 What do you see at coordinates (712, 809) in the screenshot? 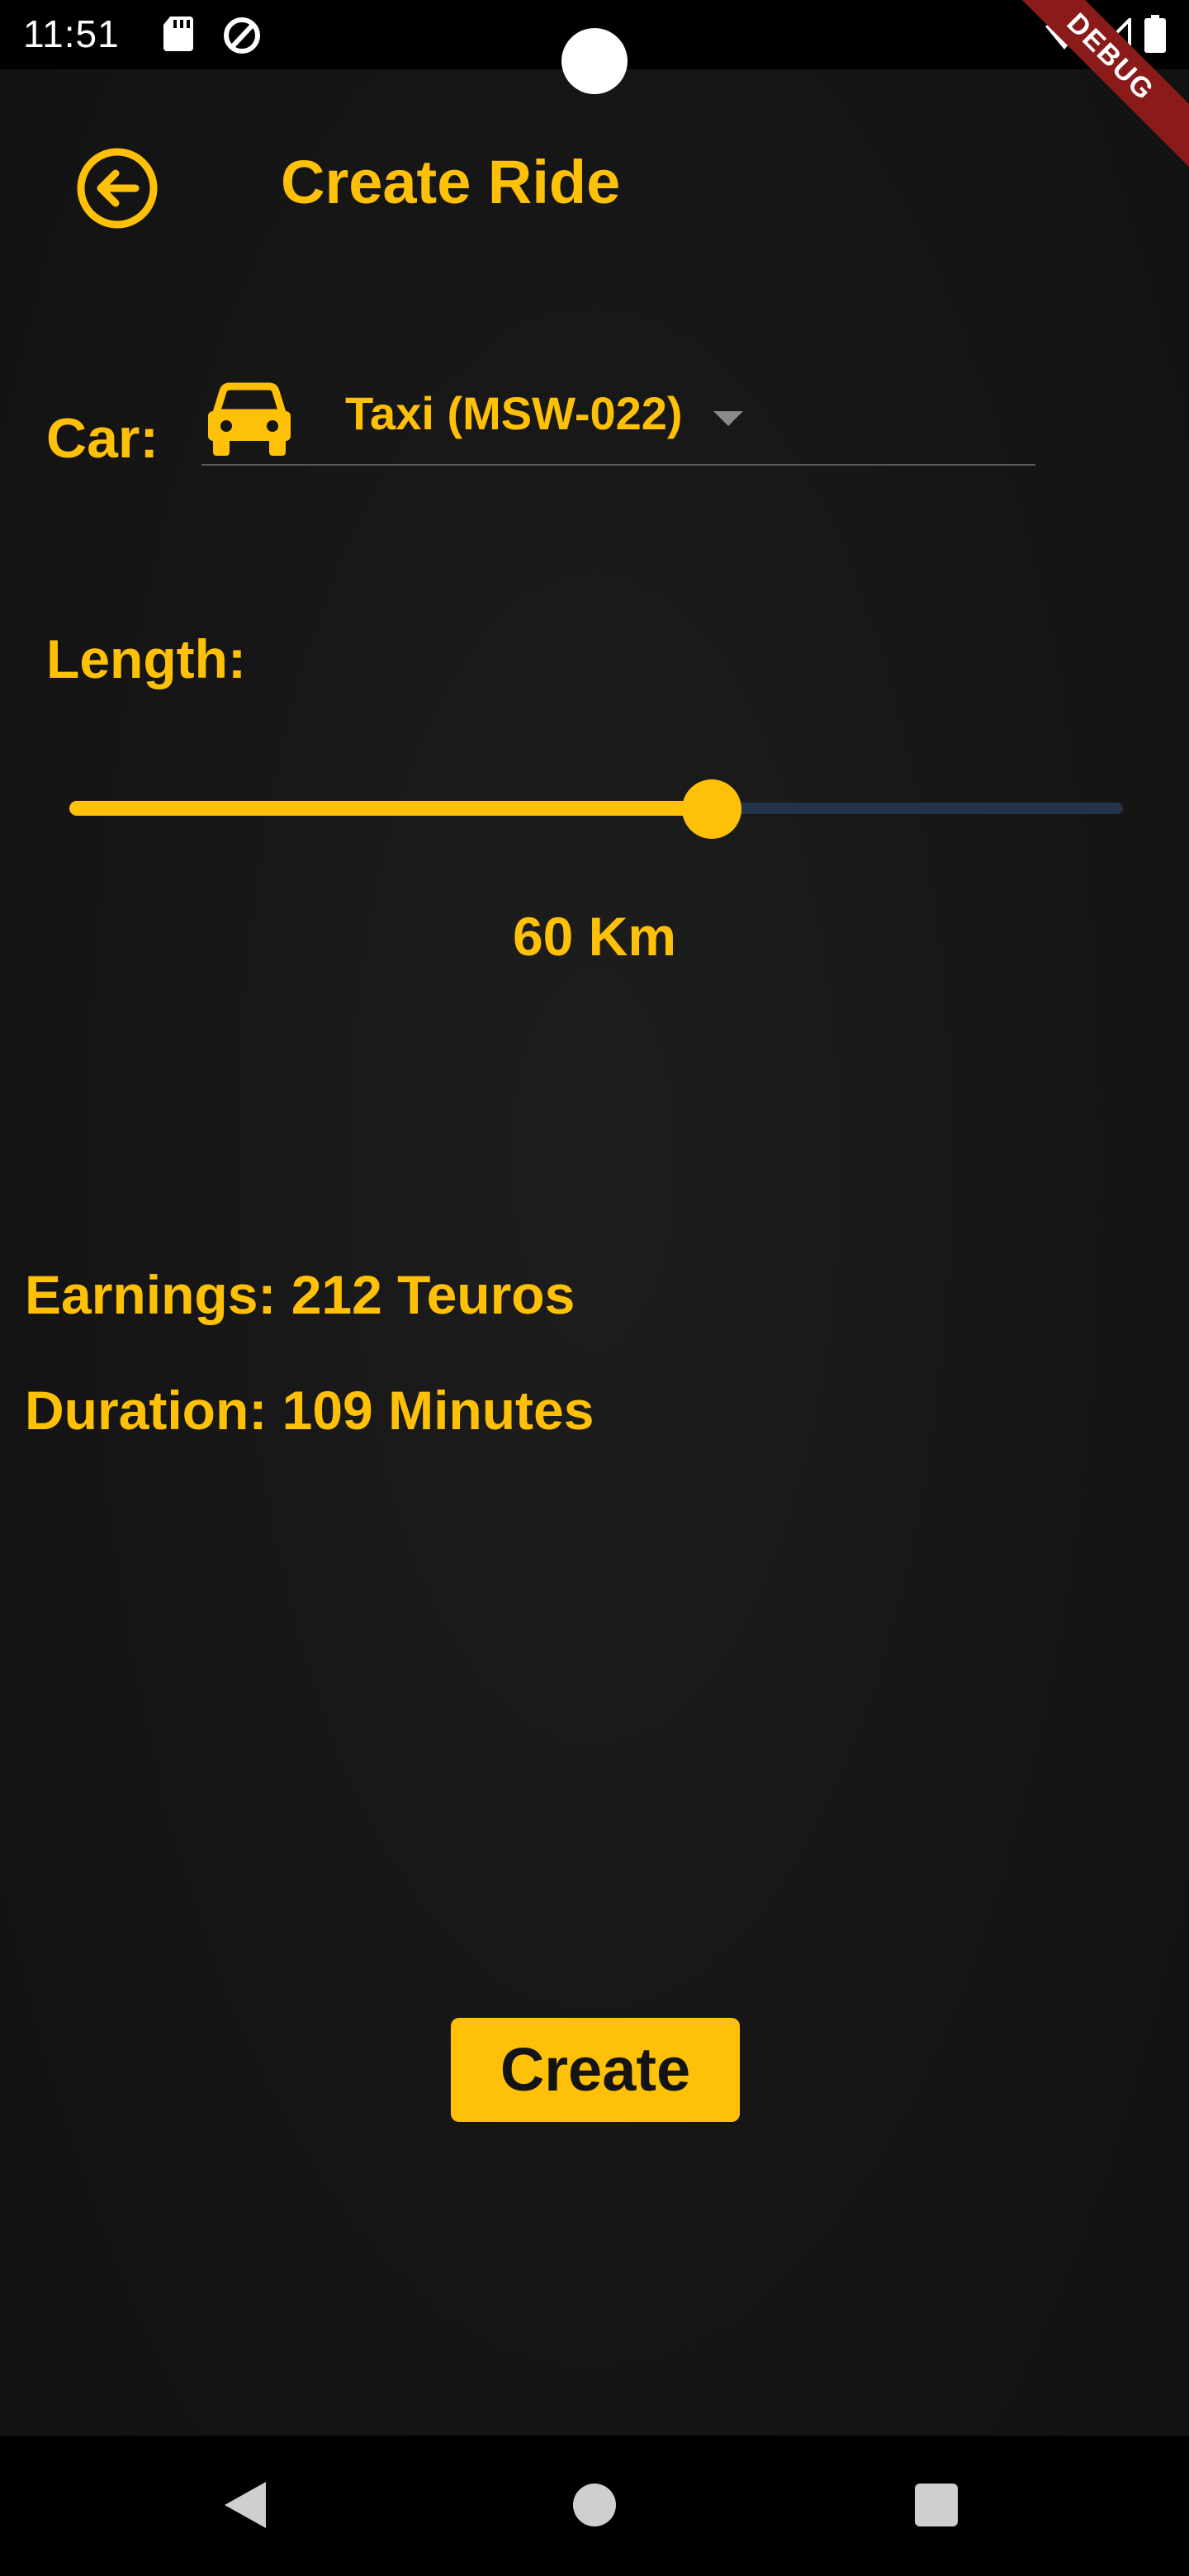
I see `slider-thumb` at bounding box center [712, 809].